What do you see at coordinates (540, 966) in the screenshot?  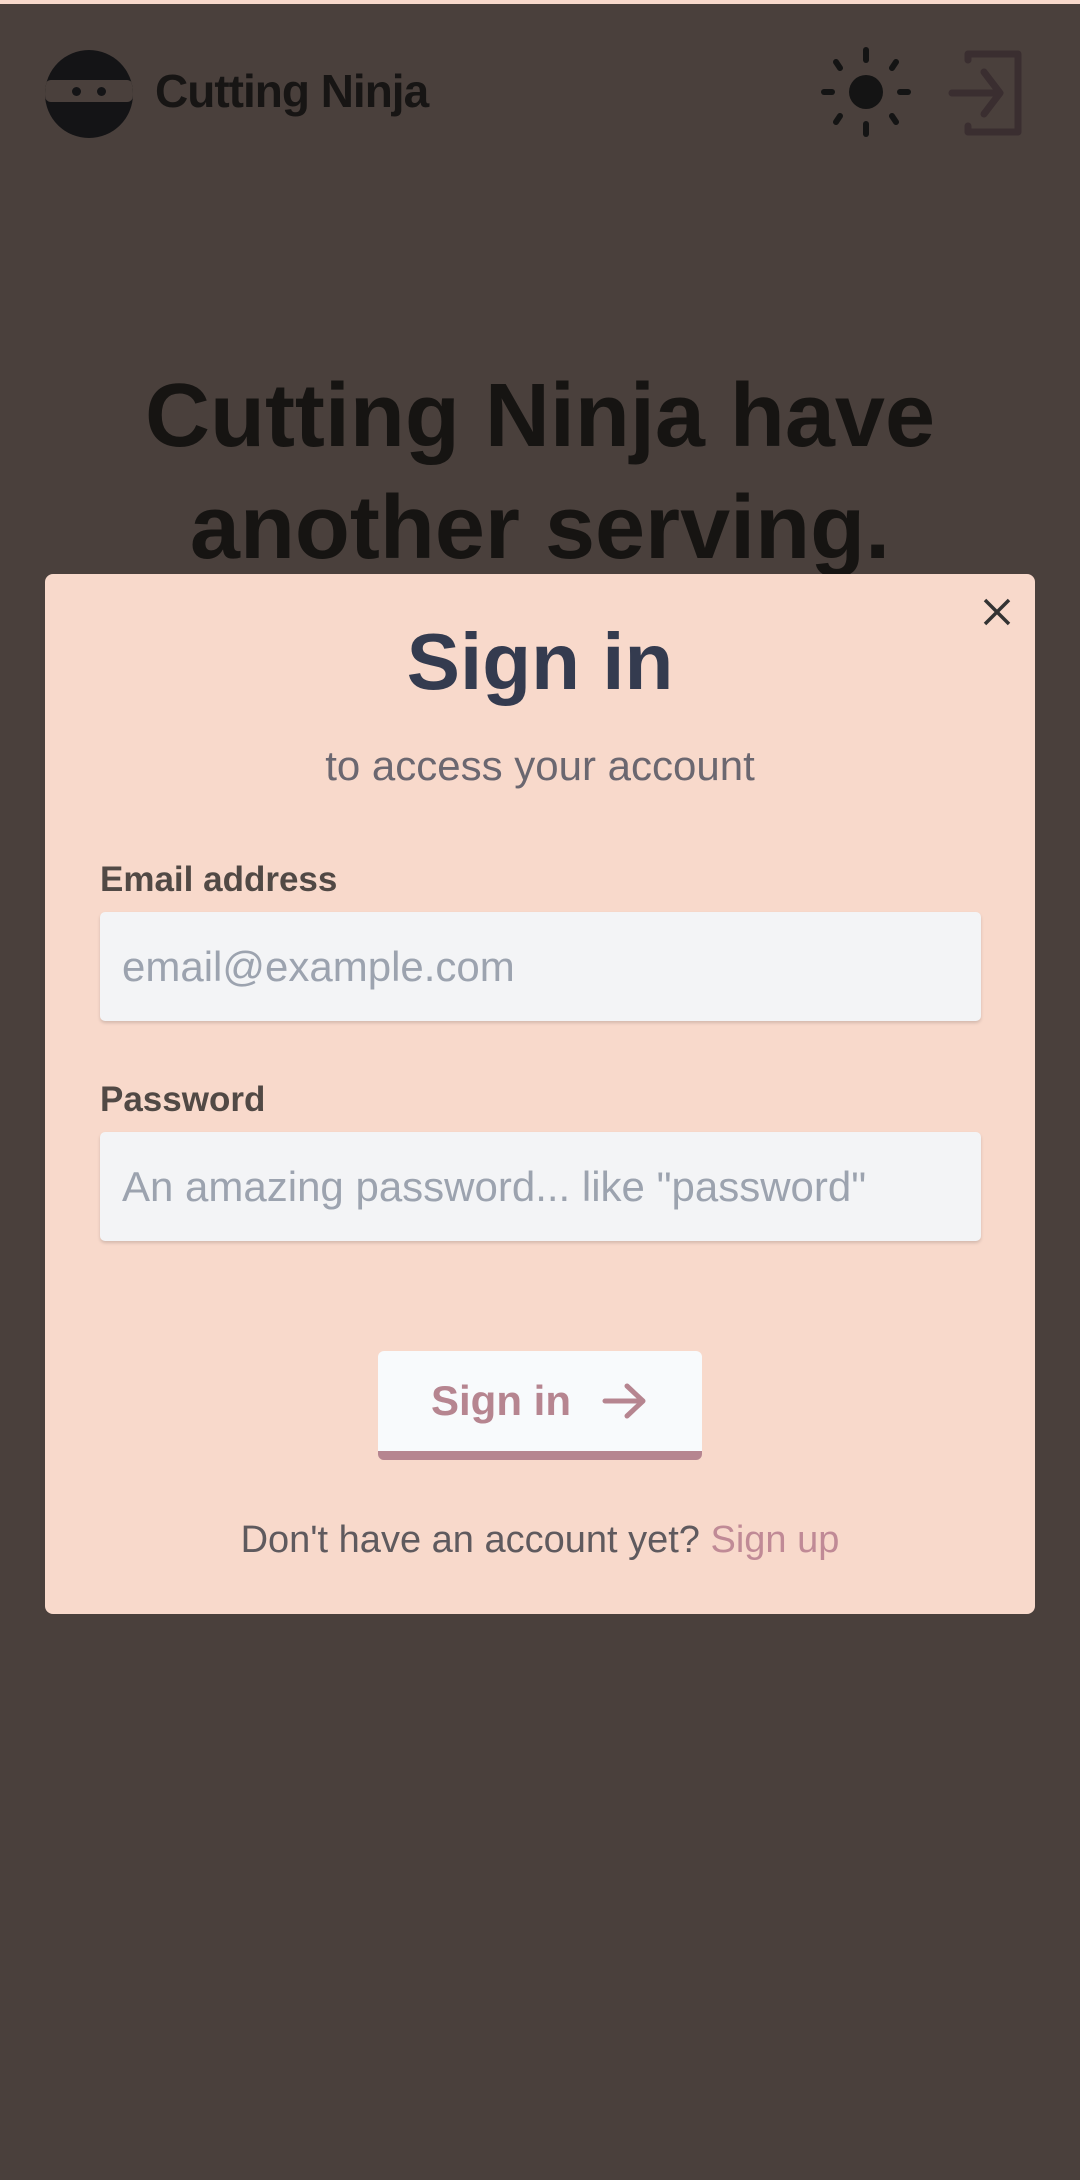 I see `email-input` at bounding box center [540, 966].